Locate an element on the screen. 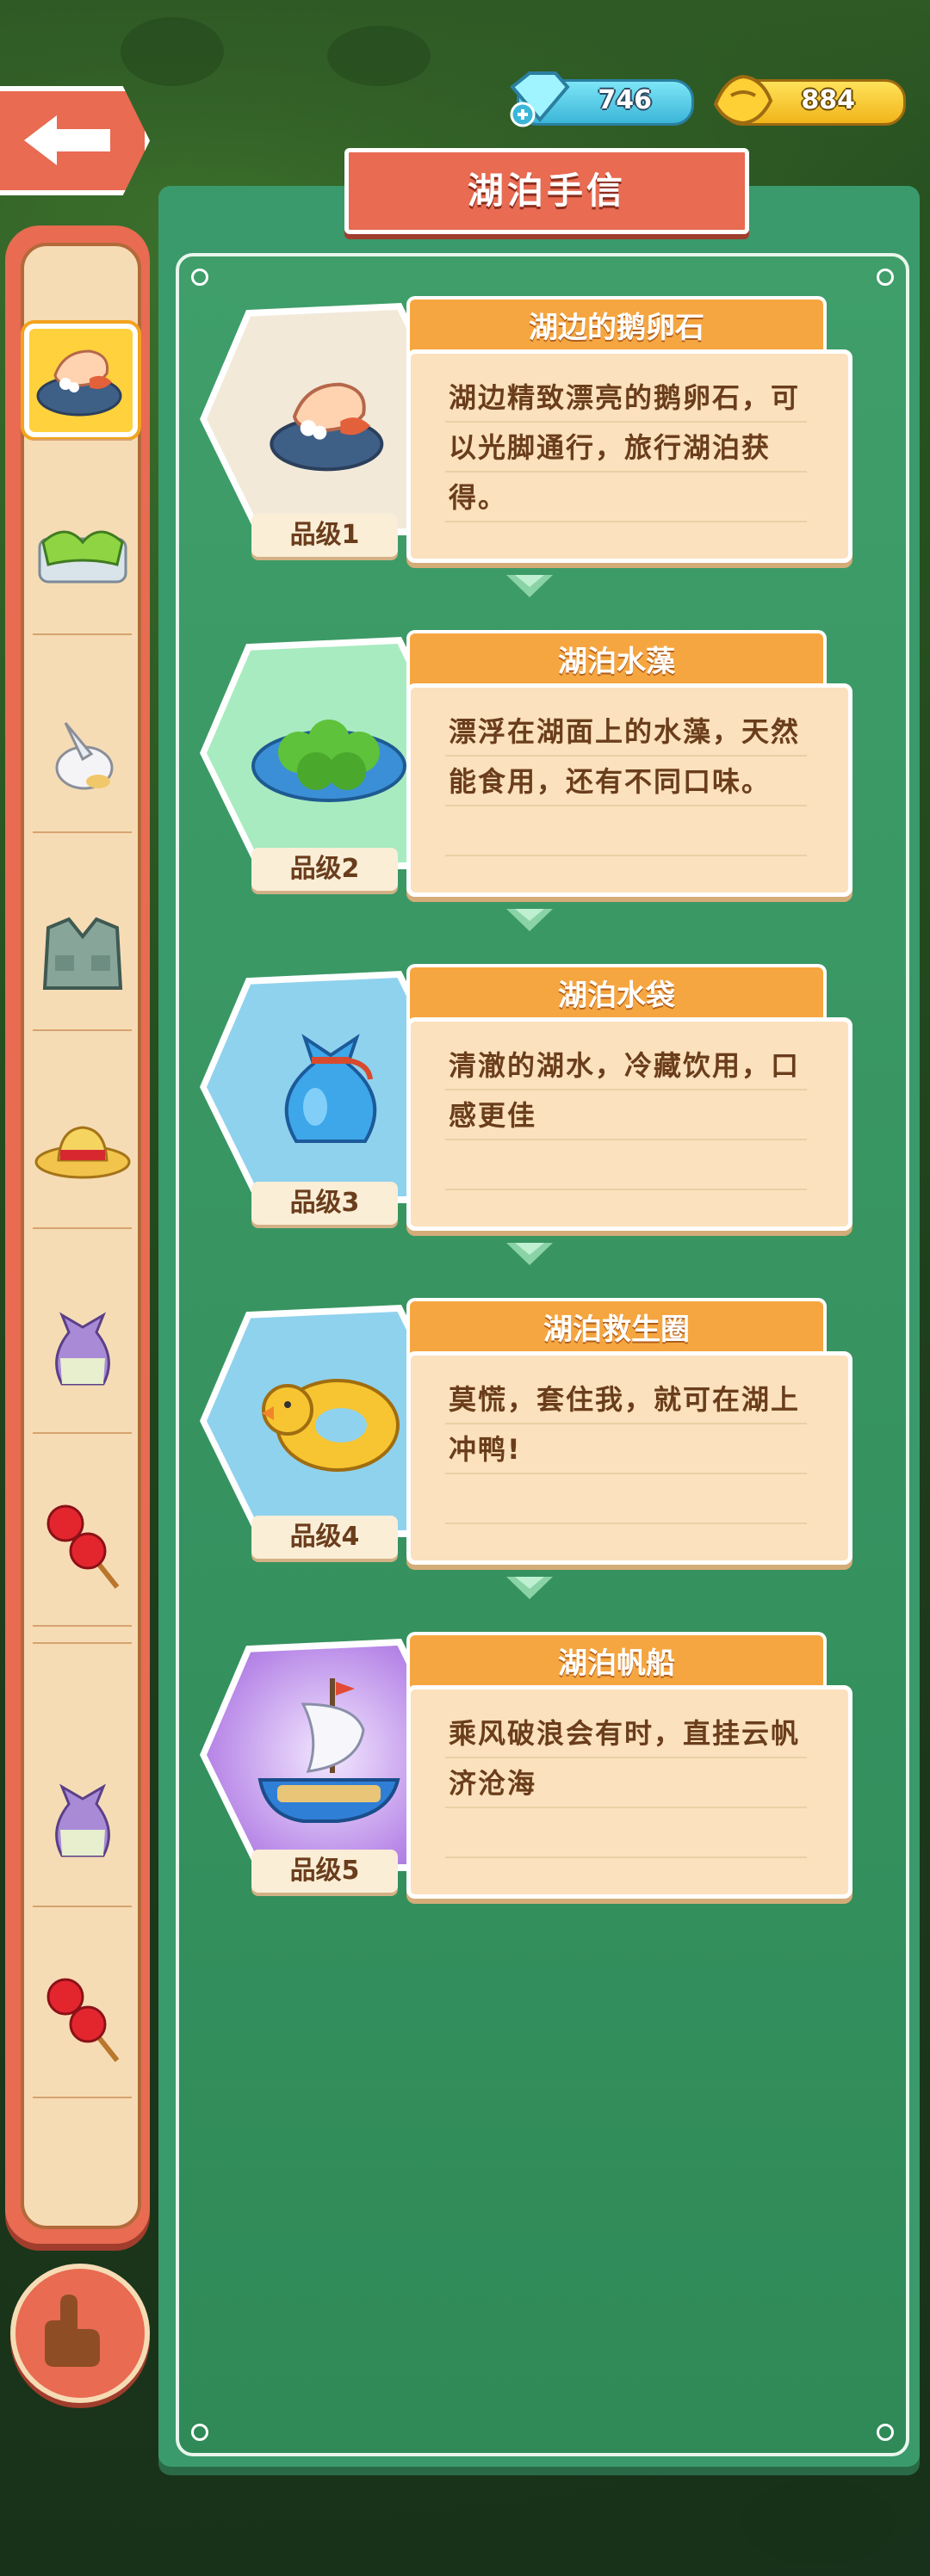 The height and width of the screenshot is (2576, 930). item-description-box: 湖边精致漂亮的鹅卵石，可以光脚通行，旅行湖泊获得。 is located at coordinates (629, 456).